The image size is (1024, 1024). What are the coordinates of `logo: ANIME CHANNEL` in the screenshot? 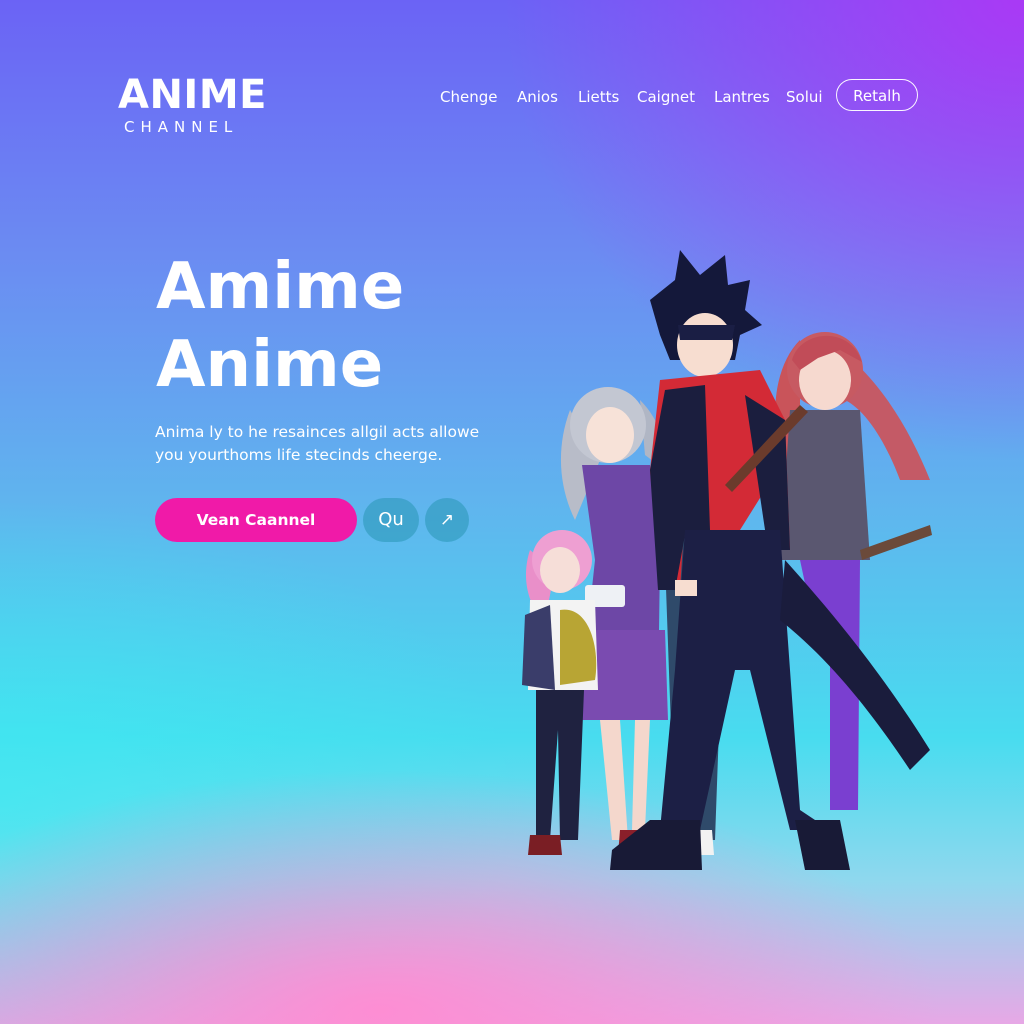 It's located at (213, 104).